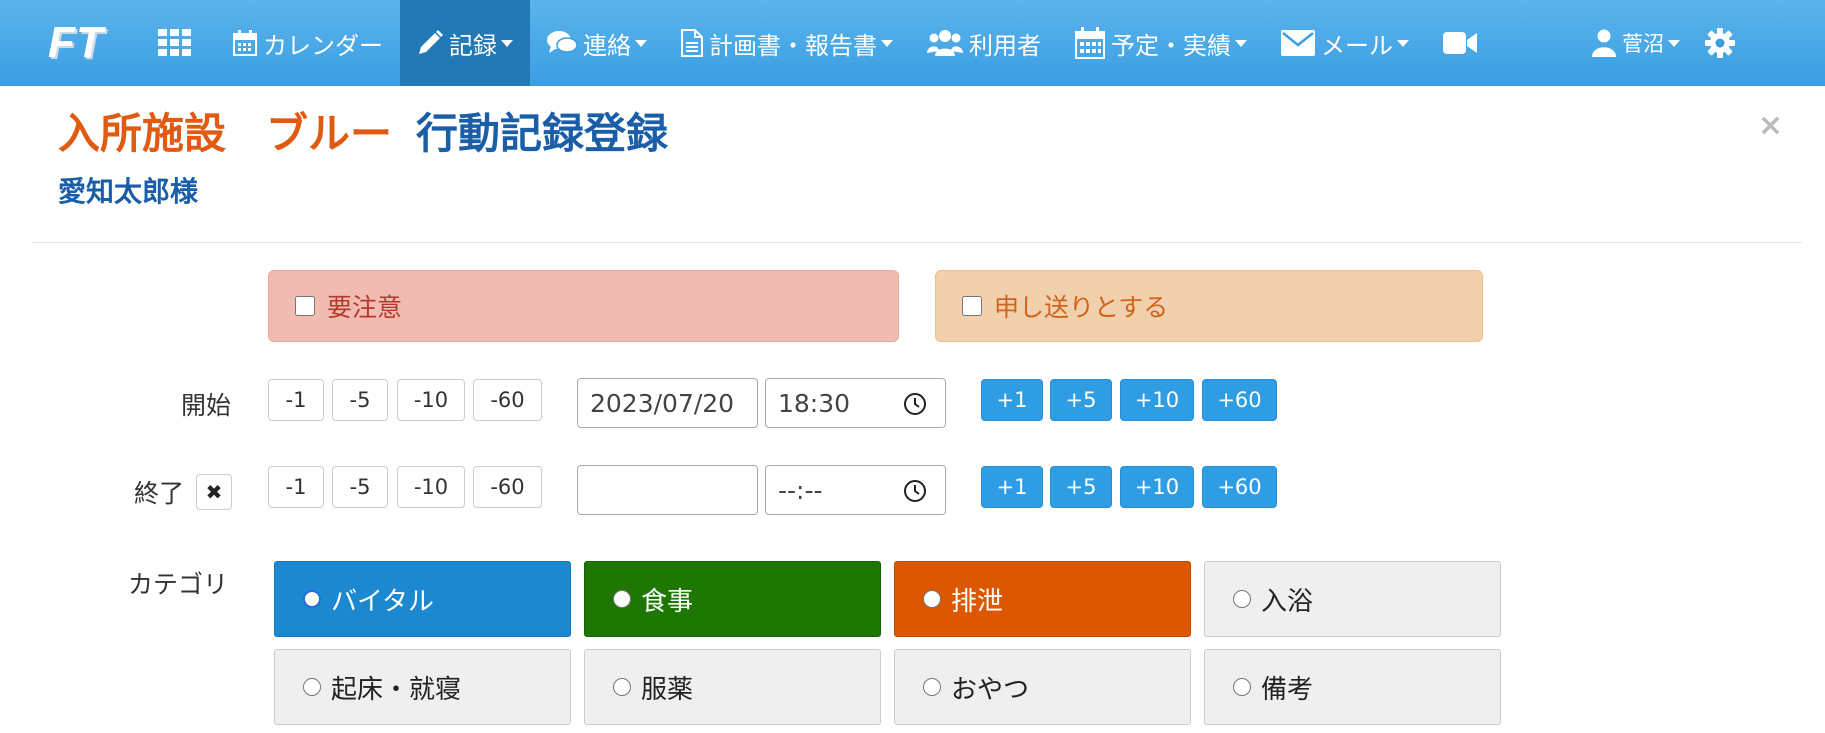  What do you see at coordinates (1081, 307) in the screenshot?
I see `handover-label: 申し送りとする` at bounding box center [1081, 307].